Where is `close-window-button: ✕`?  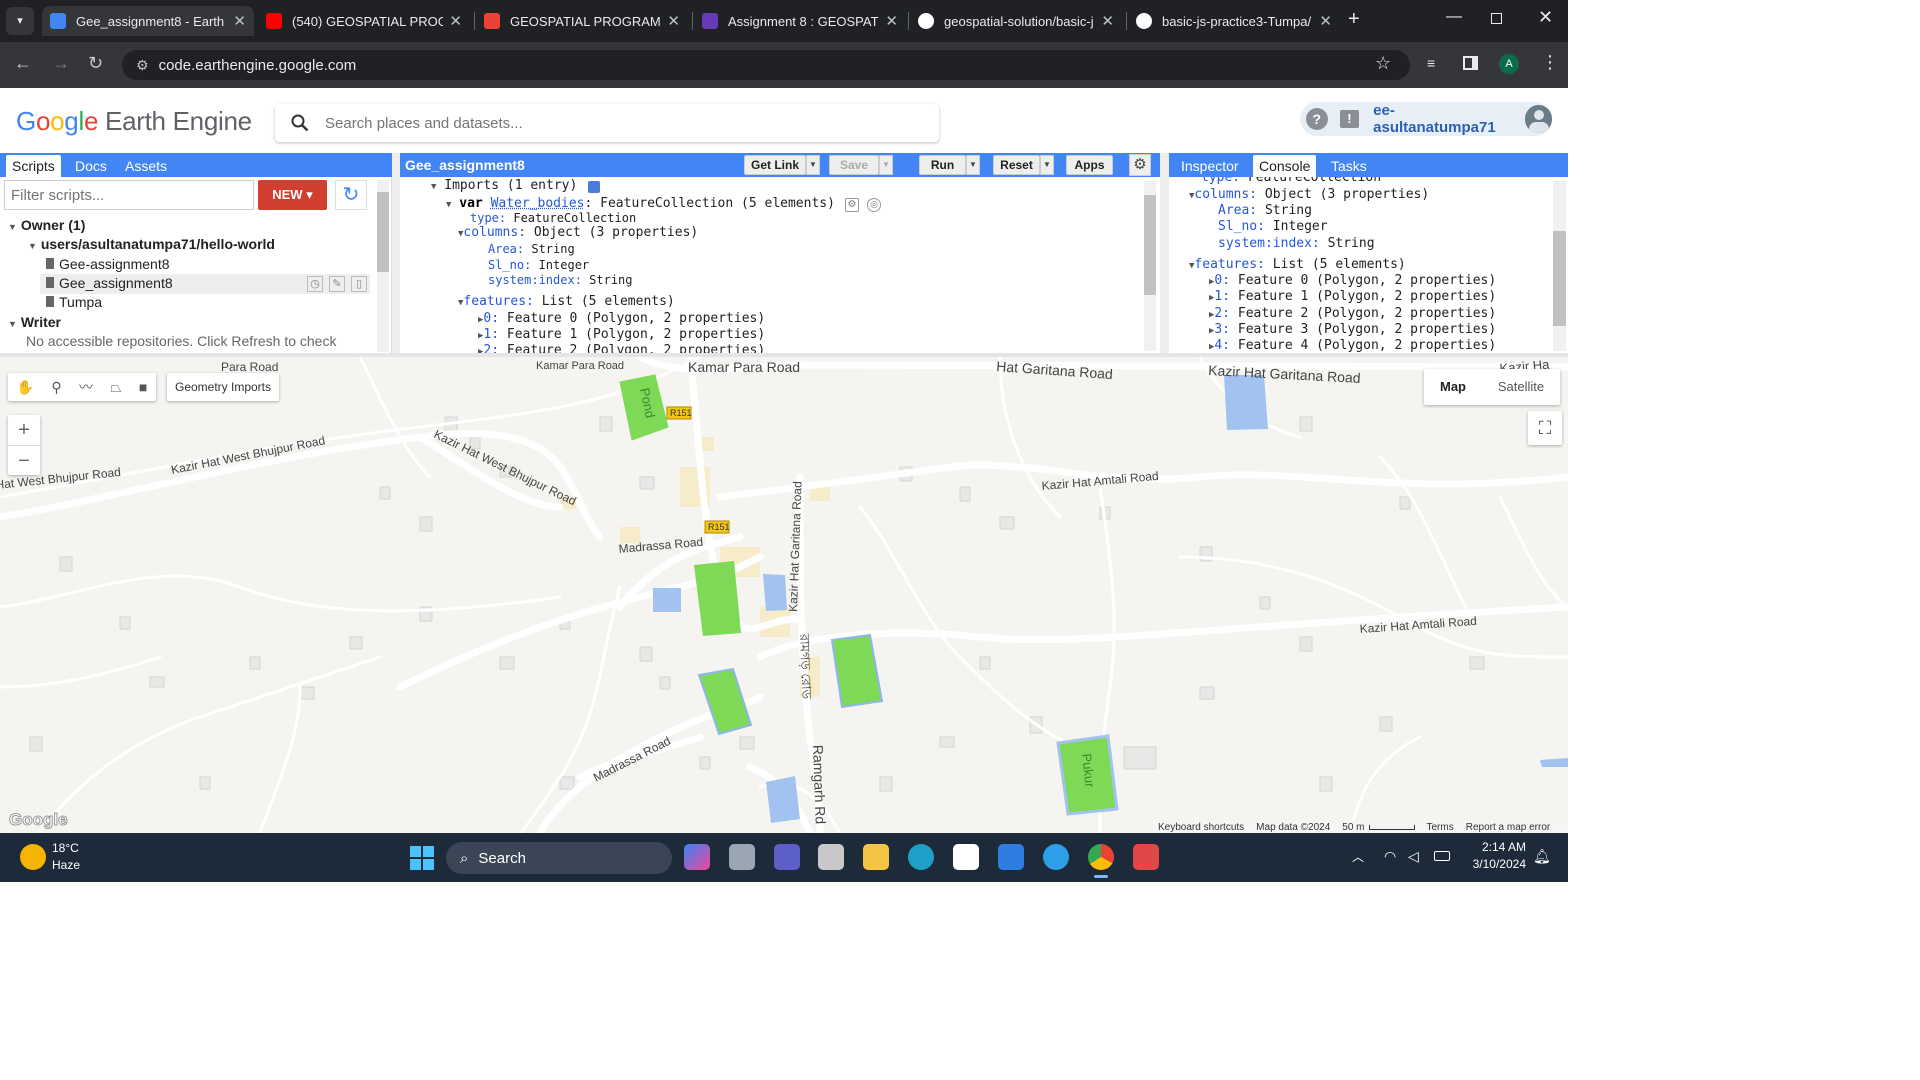
close-window-button: ✕ is located at coordinates (1545, 17).